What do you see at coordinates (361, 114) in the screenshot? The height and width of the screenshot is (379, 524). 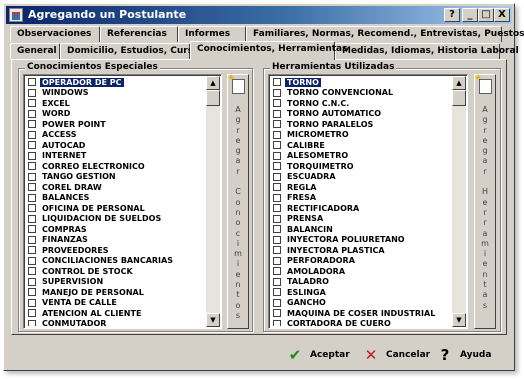 I see `list-item: TORNO AUTOMATICO` at bounding box center [361, 114].